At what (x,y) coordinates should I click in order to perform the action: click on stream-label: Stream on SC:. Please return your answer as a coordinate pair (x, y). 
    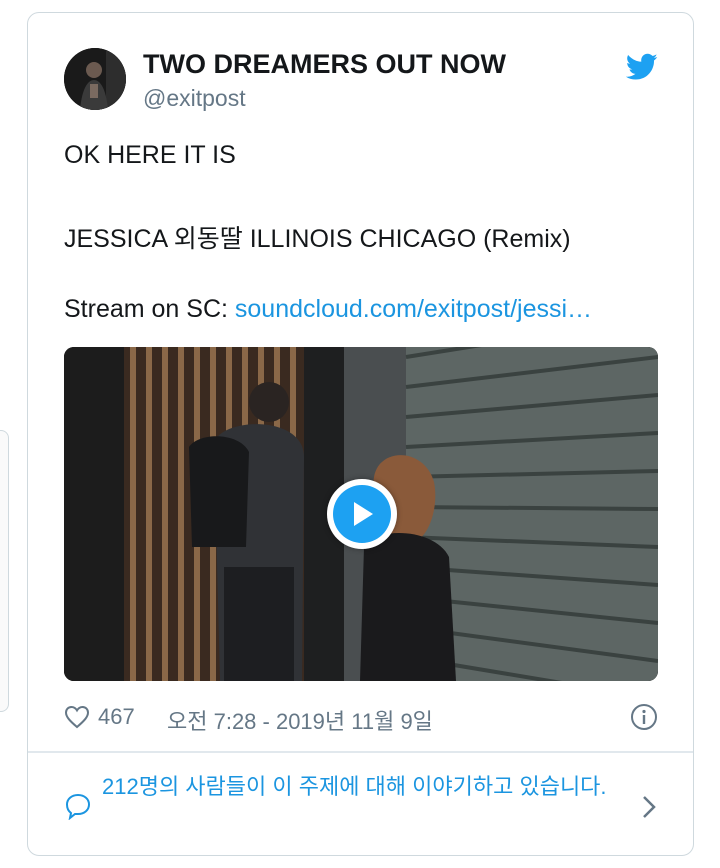
    Looking at the image, I should click on (149, 309).